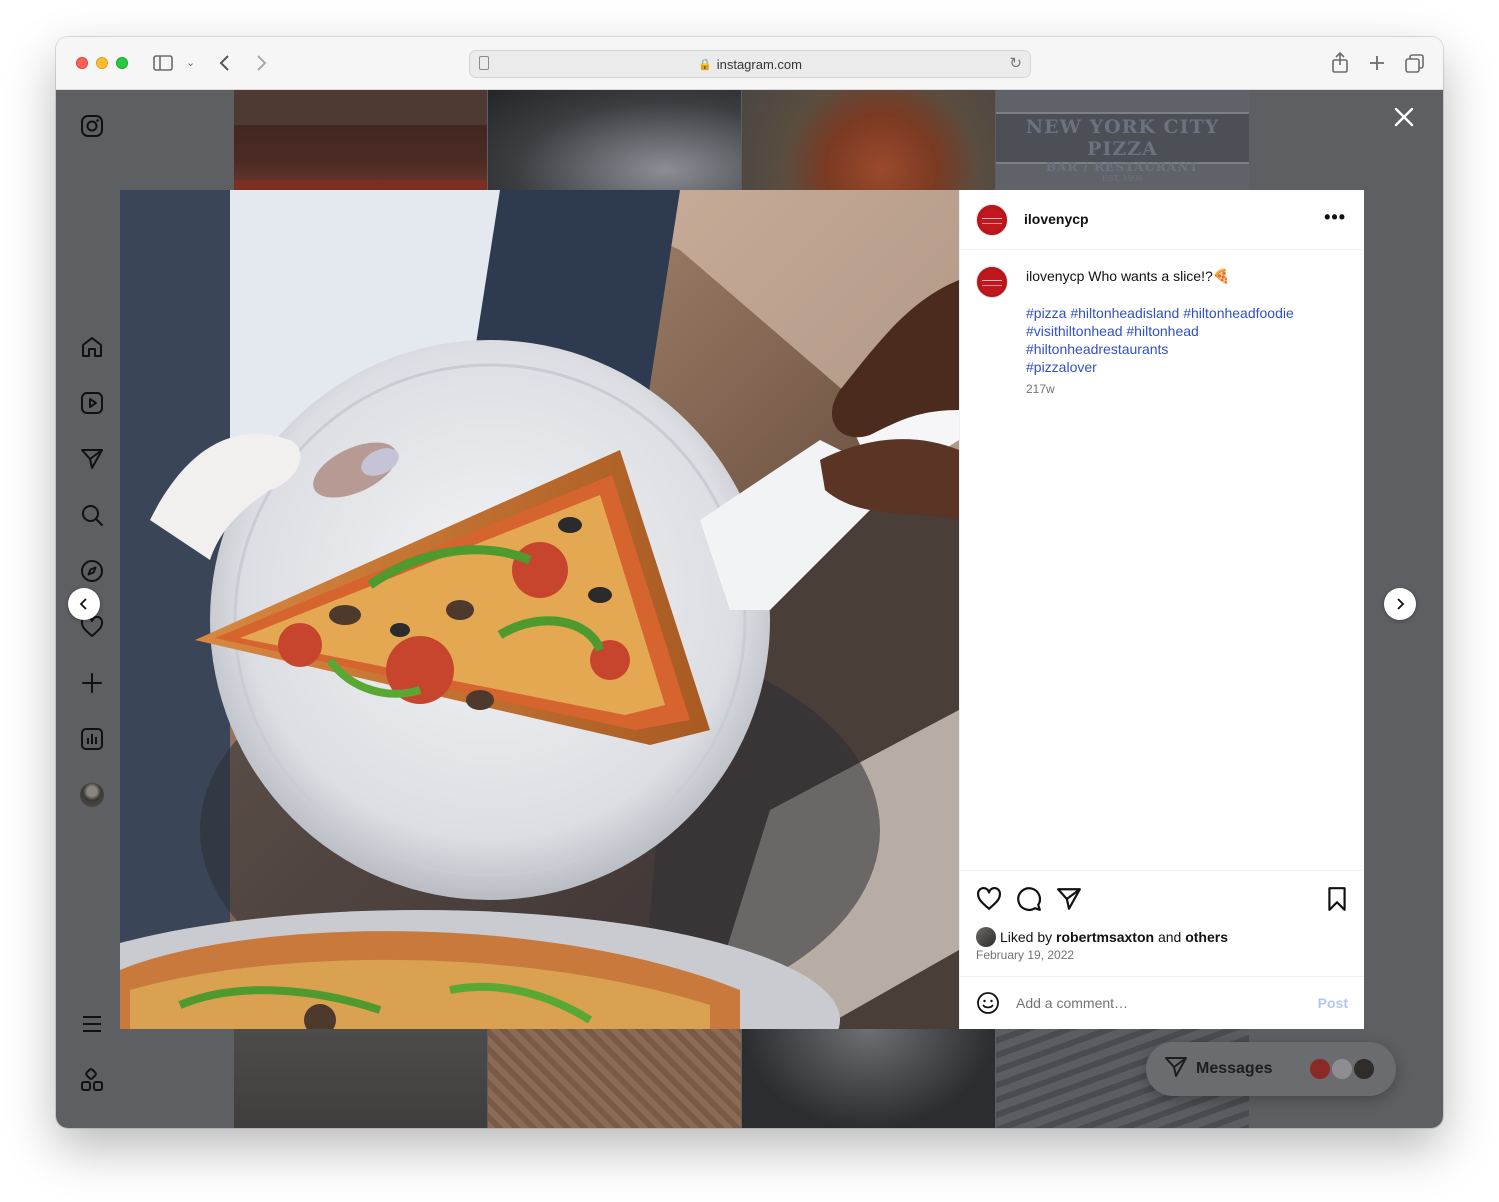 This screenshot has height=1202, width=1499. Describe the element at coordinates (92, 683) in the screenshot. I see `create-icon` at that location.